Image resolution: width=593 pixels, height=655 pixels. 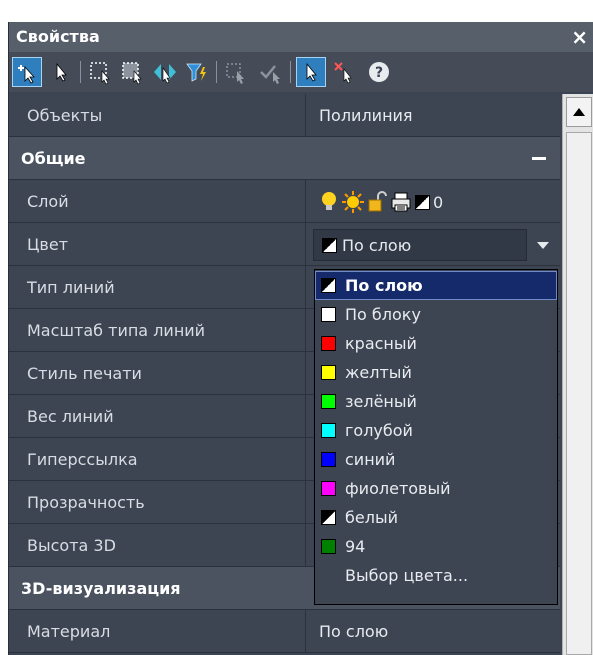 I want to click on help-icon: ?, so click(x=379, y=72).